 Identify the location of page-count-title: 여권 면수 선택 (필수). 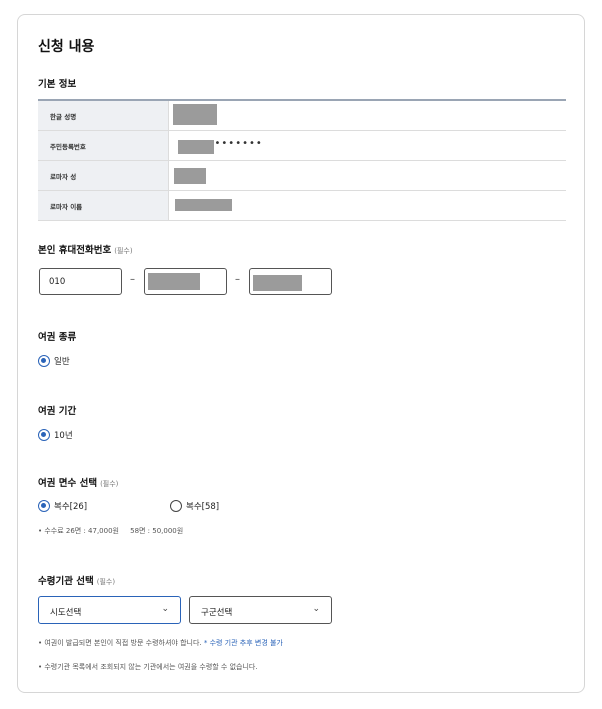
(78, 482).